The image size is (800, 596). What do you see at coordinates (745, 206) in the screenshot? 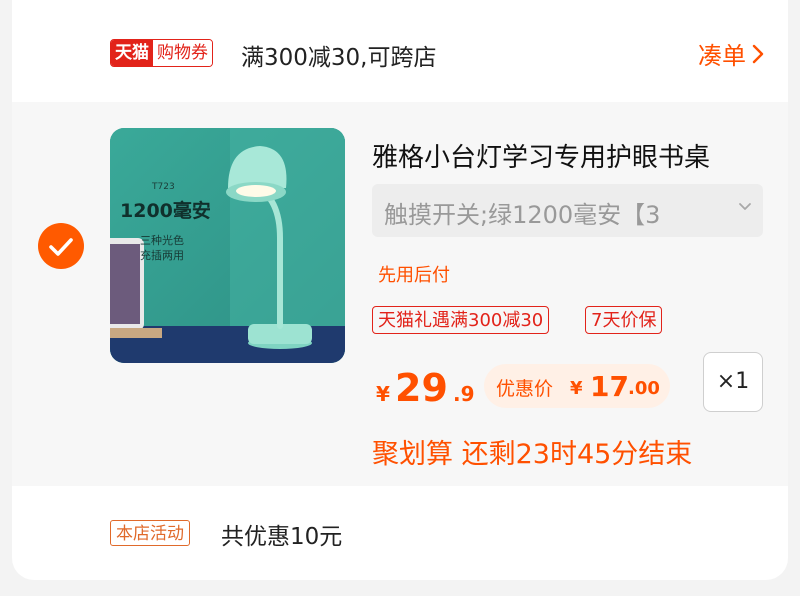
I see `chevron-down-icon` at bounding box center [745, 206].